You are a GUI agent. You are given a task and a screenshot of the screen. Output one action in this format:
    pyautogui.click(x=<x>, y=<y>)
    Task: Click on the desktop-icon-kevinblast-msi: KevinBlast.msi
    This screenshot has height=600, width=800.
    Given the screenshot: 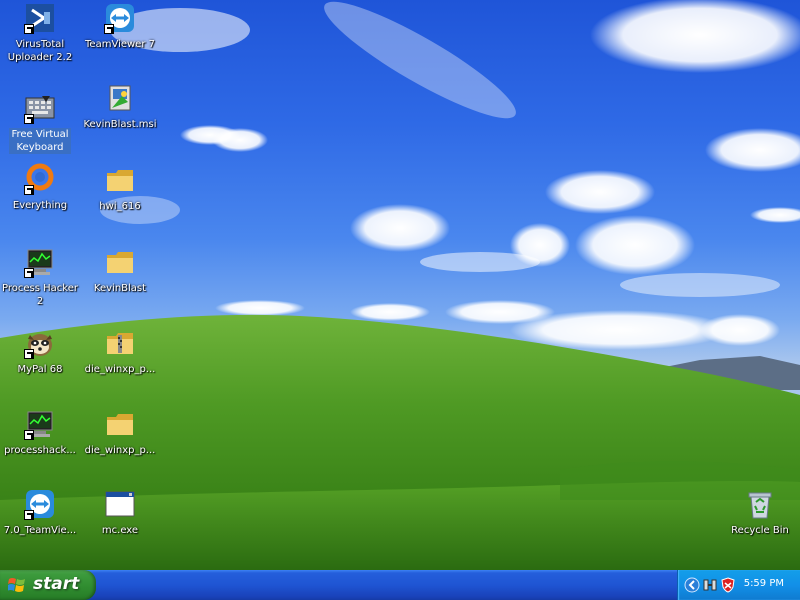 What is the action you would take?
    pyautogui.click(x=120, y=106)
    